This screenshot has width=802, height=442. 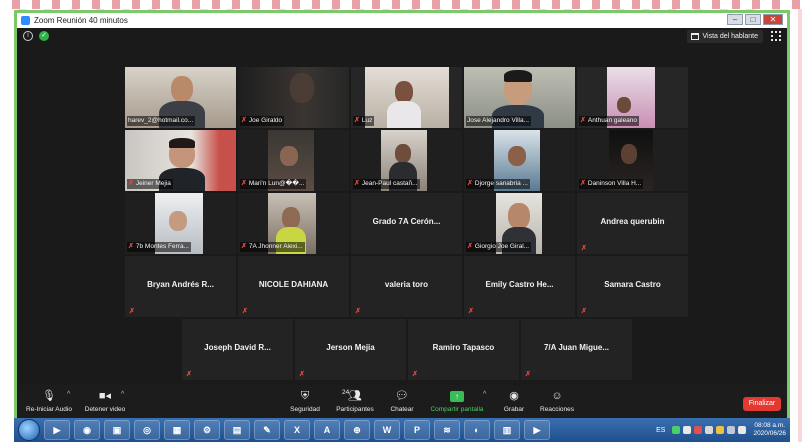 I want to click on maximize-button: □, so click(x=753, y=19).